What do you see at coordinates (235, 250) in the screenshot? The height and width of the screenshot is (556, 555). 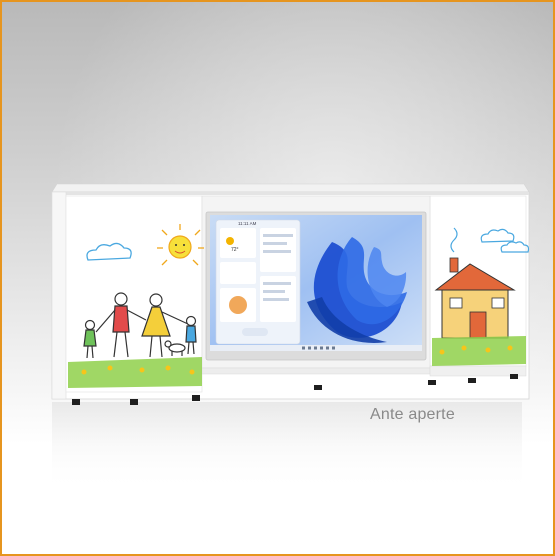 I see `weather-temp: 72°` at bounding box center [235, 250].